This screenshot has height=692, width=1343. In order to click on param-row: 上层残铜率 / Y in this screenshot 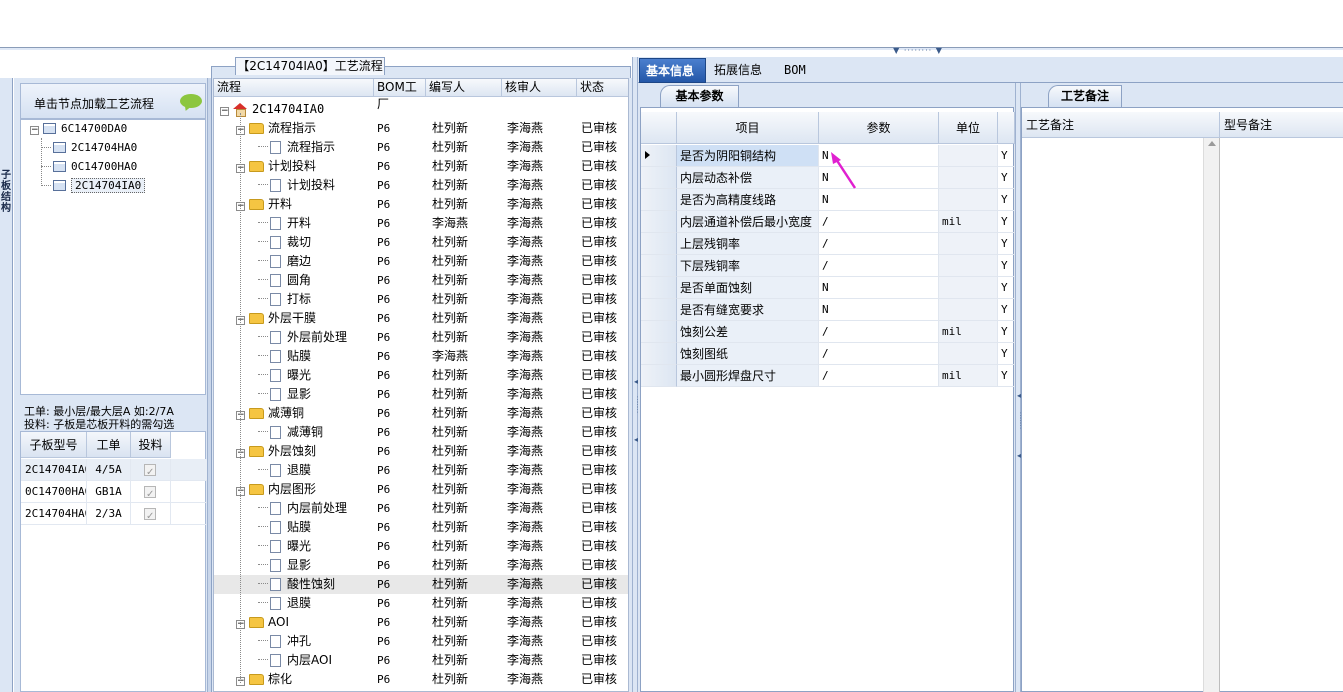, I will do `click(828, 244)`.